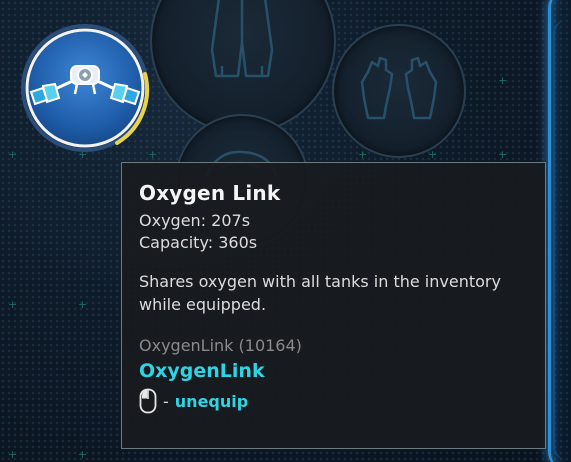 The height and width of the screenshot is (462, 571). Describe the element at coordinates (242, 39) in the screenshot. I see `suit-icon` at that location.